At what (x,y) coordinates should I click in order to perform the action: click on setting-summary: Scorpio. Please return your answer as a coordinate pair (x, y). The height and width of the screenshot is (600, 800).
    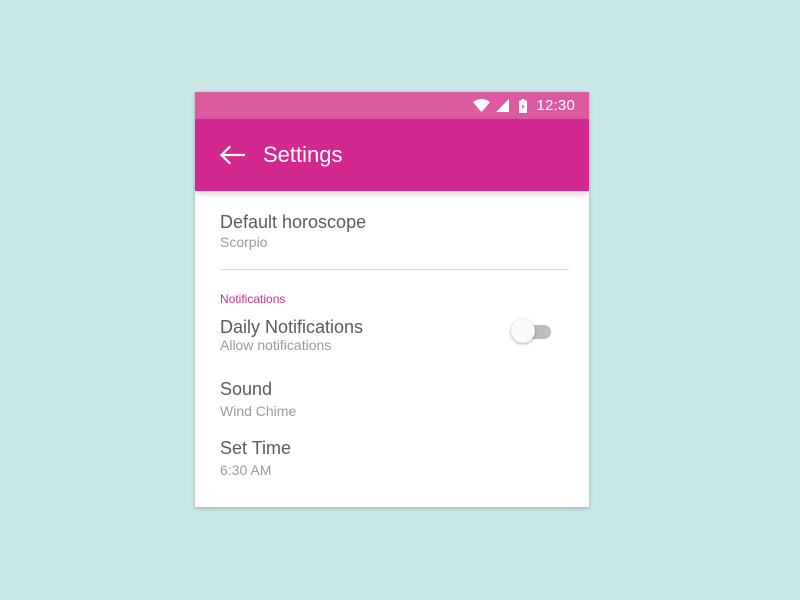
    Looking at the image, I should click on (244, 242).